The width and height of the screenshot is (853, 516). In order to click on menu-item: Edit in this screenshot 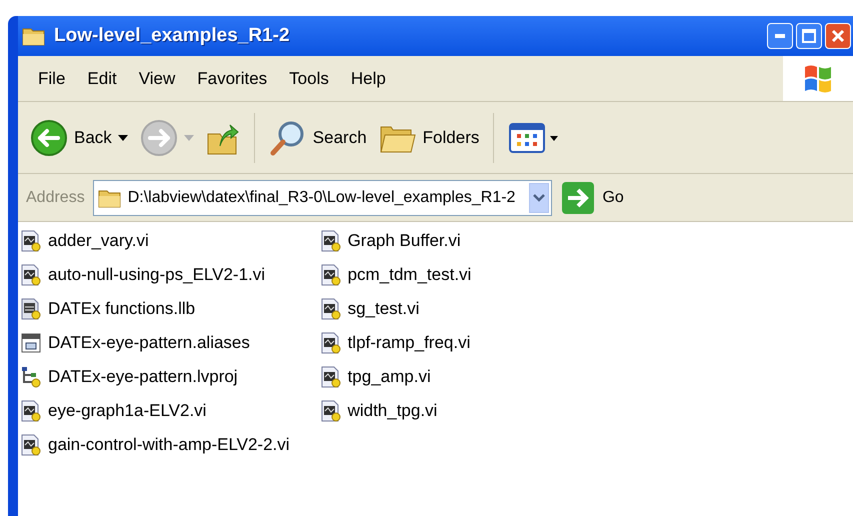, I will do `click(102, 79)`.